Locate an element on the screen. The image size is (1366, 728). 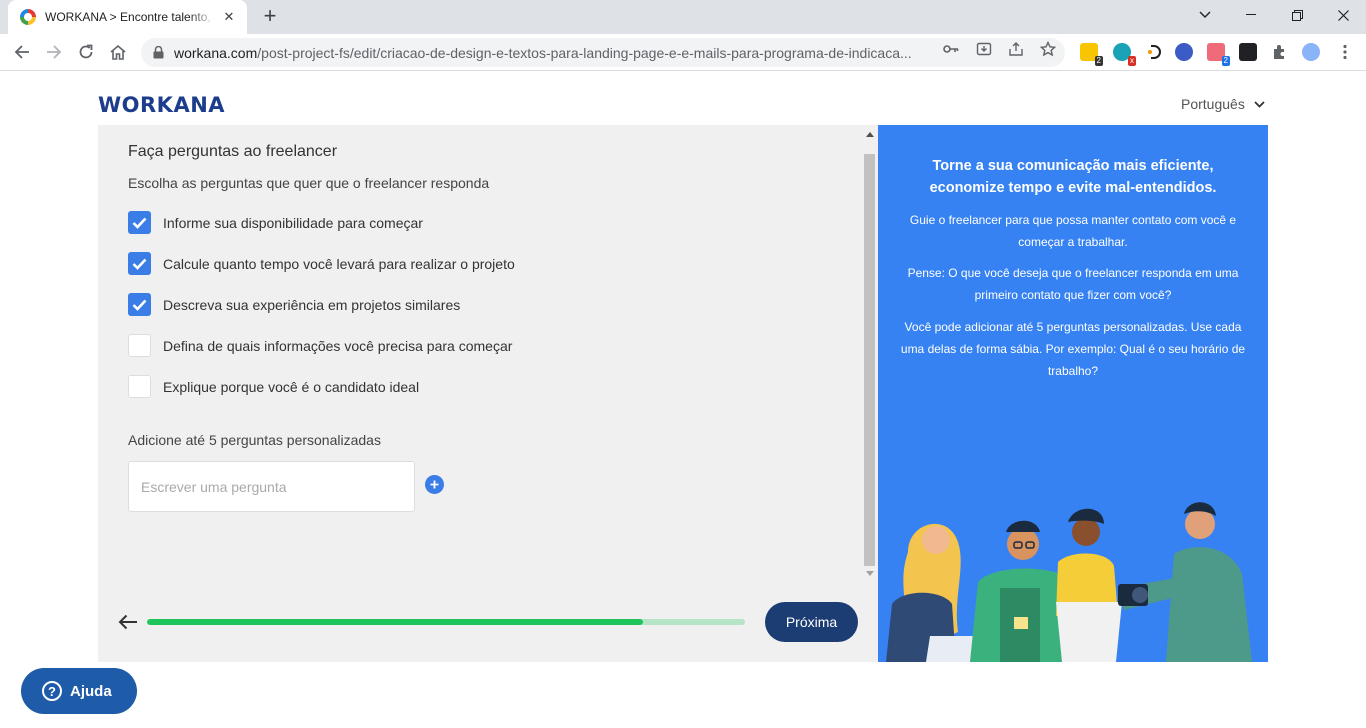
browser-tab: WORKANA > Encontre talento, e ✕ is located at coordinates (127, 17).